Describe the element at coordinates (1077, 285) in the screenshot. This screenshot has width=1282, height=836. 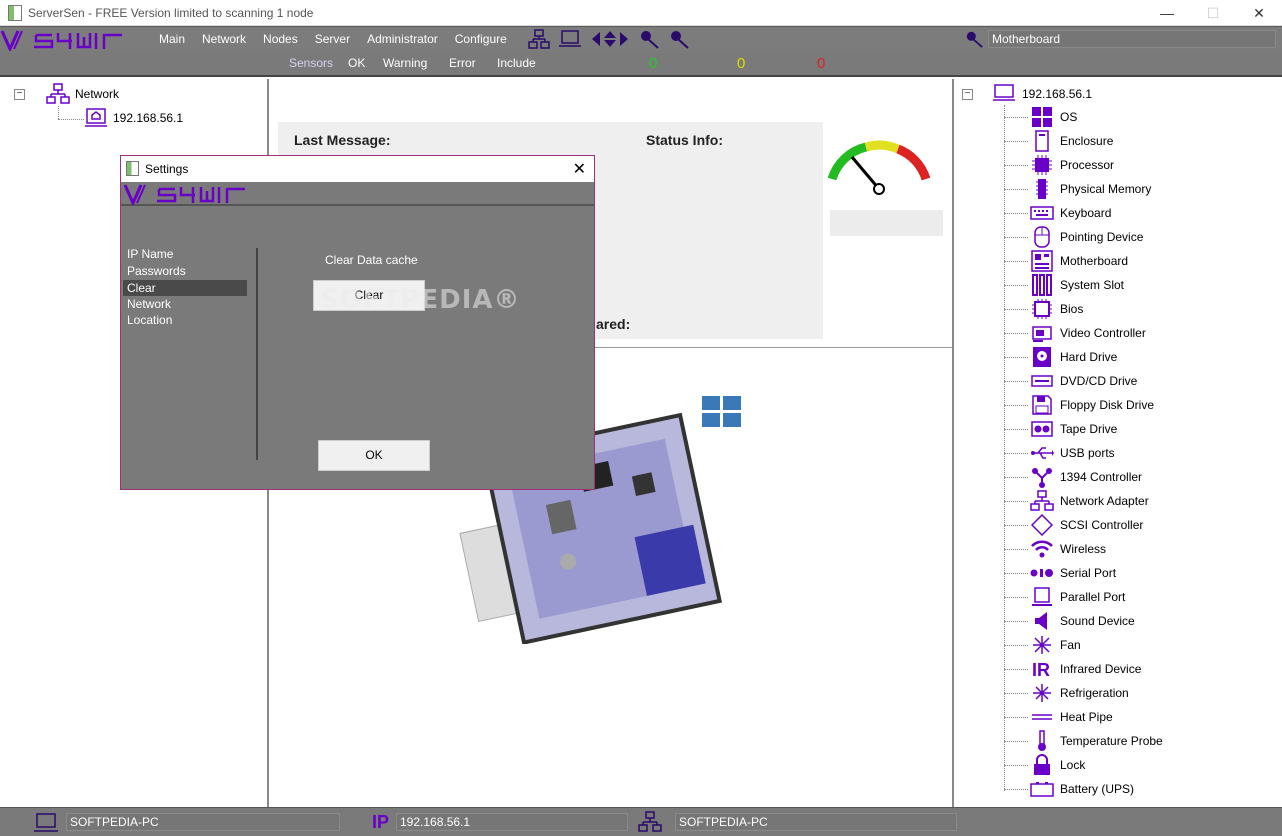
I see `hw-item: System Slot` at that location.